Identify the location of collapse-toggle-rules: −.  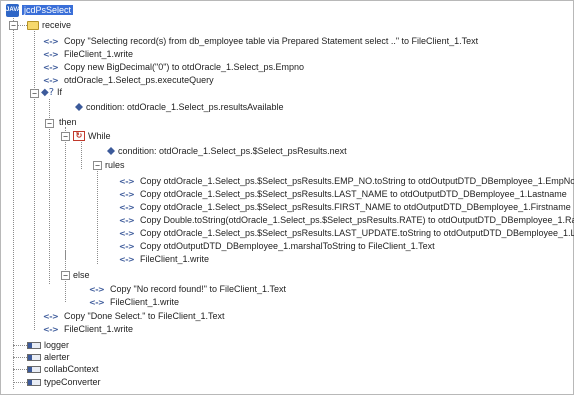
(97, 165).